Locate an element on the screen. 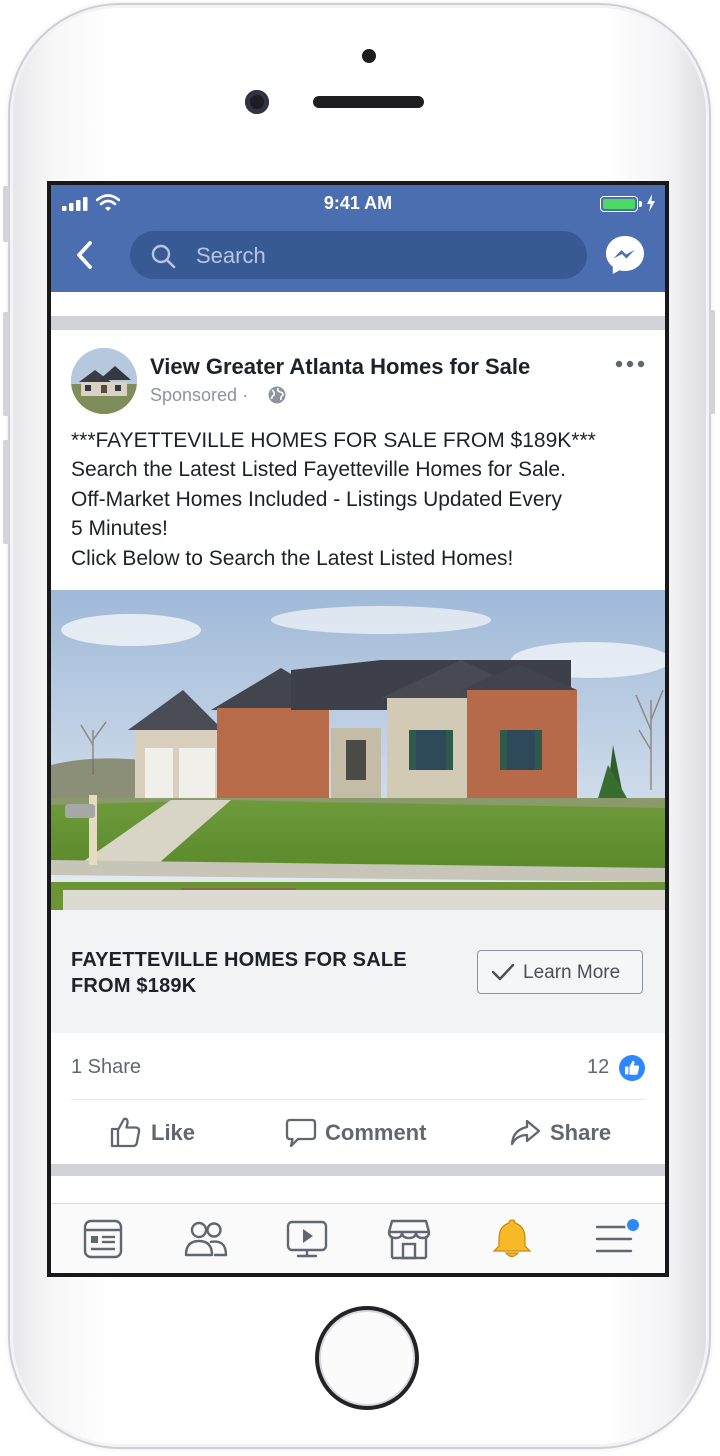 The width and height of the screenshot is (720, 1456). share-count: 1 Share is located at coordinates (106, 1067).